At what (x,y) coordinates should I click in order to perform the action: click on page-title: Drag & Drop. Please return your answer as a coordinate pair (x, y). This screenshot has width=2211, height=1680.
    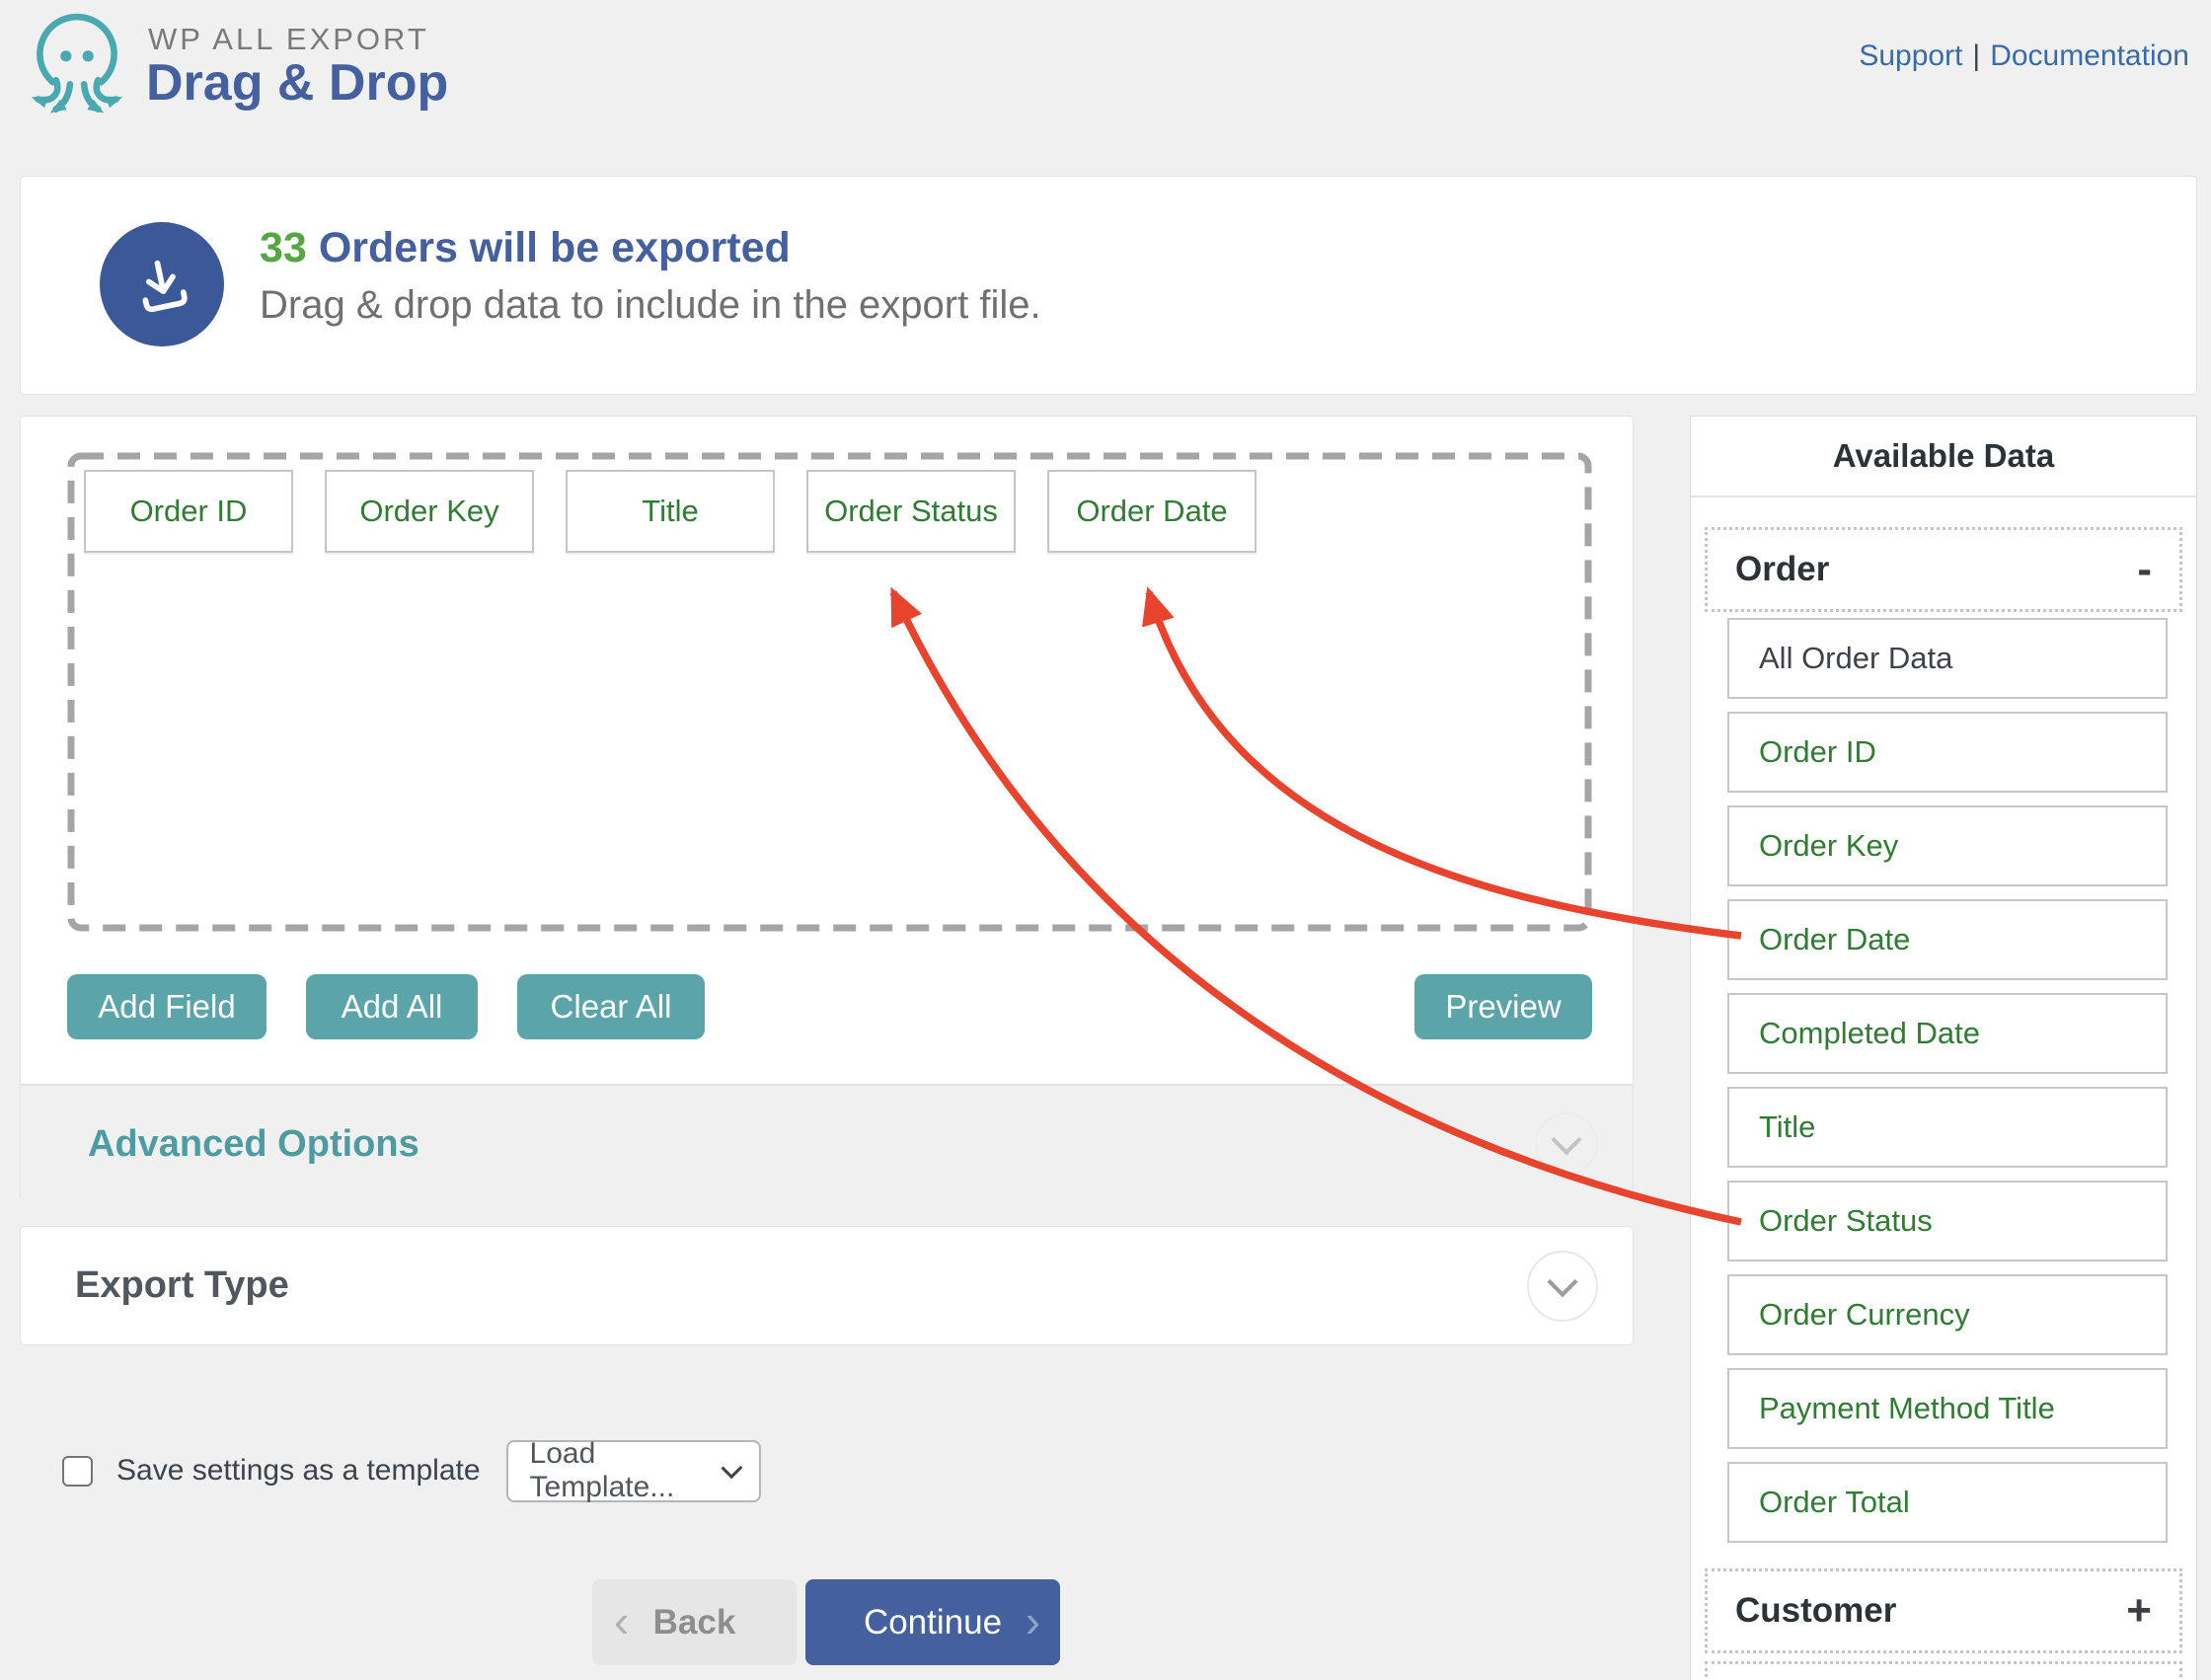
    Looking at the image, I should click on (297, 83).